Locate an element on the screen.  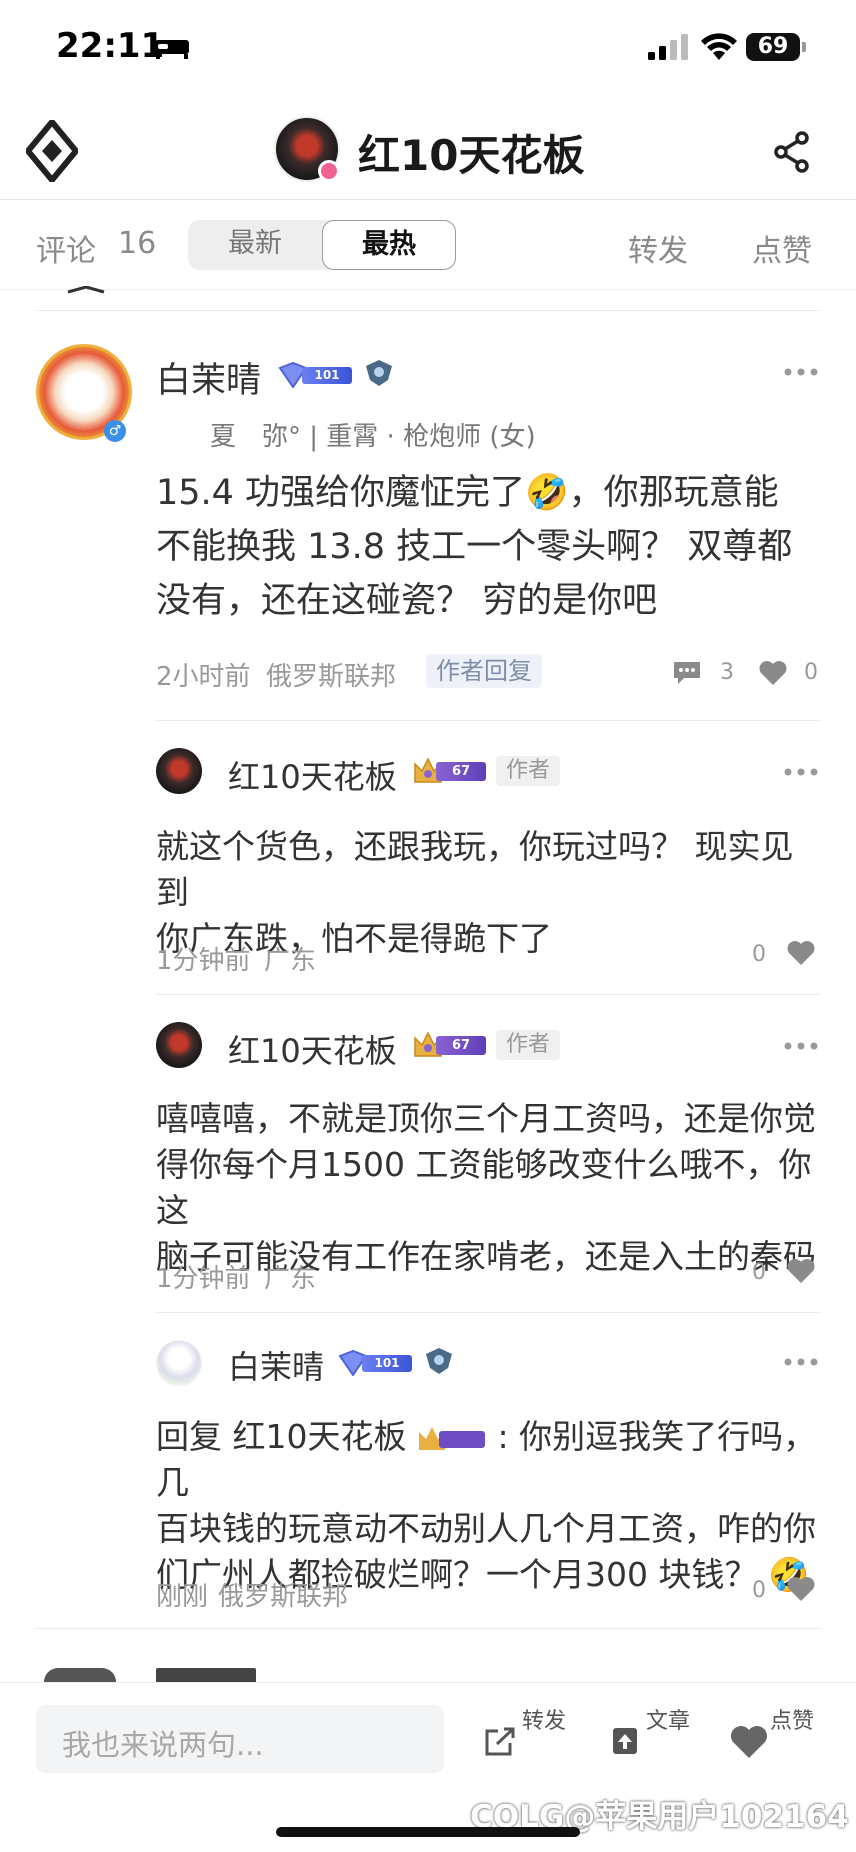
reply-line: 你广东跌，怕不是得跪下了 is located at coordinates (354, 938).